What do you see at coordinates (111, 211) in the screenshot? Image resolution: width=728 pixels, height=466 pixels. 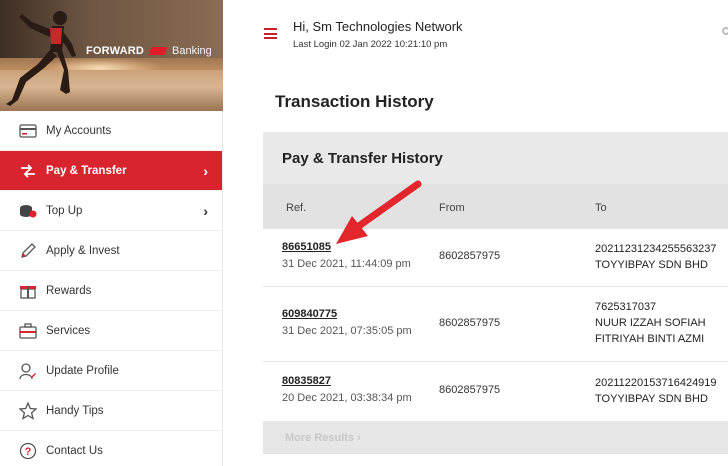 I see `sidebar-item-top-up: Top Up ›` at bounding box center [111, 211].